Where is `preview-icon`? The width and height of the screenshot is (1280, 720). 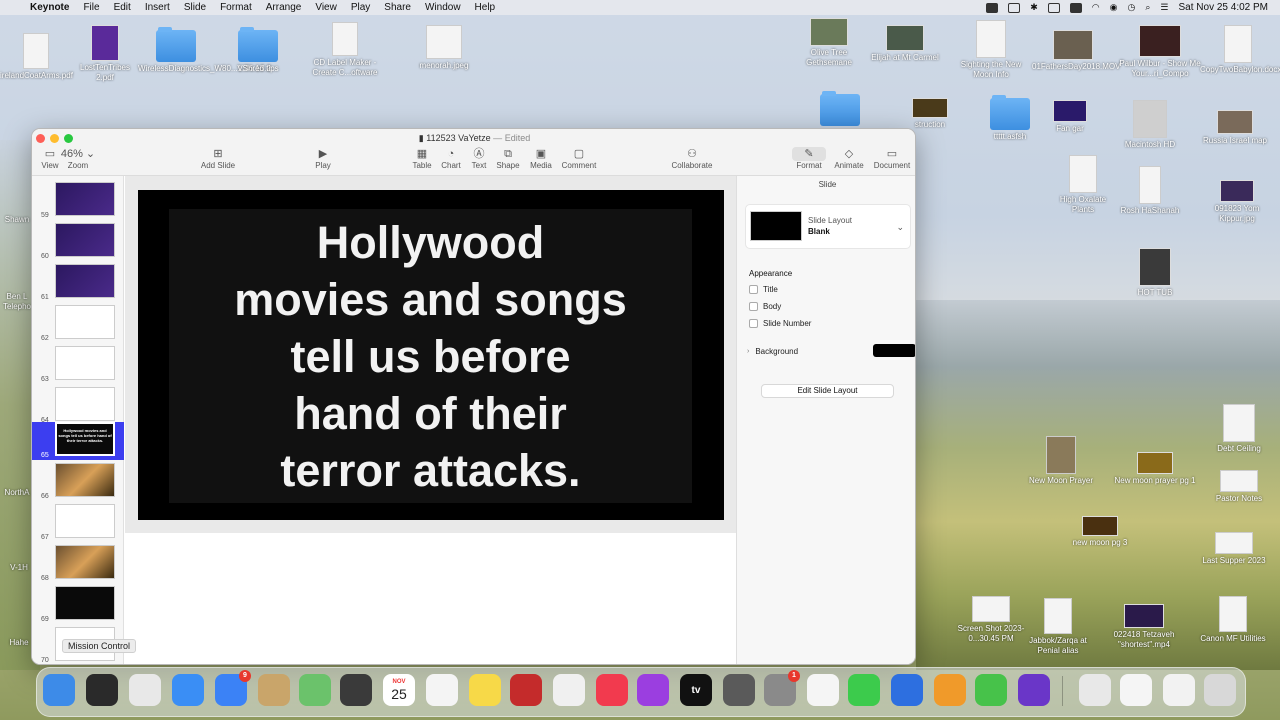 preview-icon is located at coordinates (739, 690).